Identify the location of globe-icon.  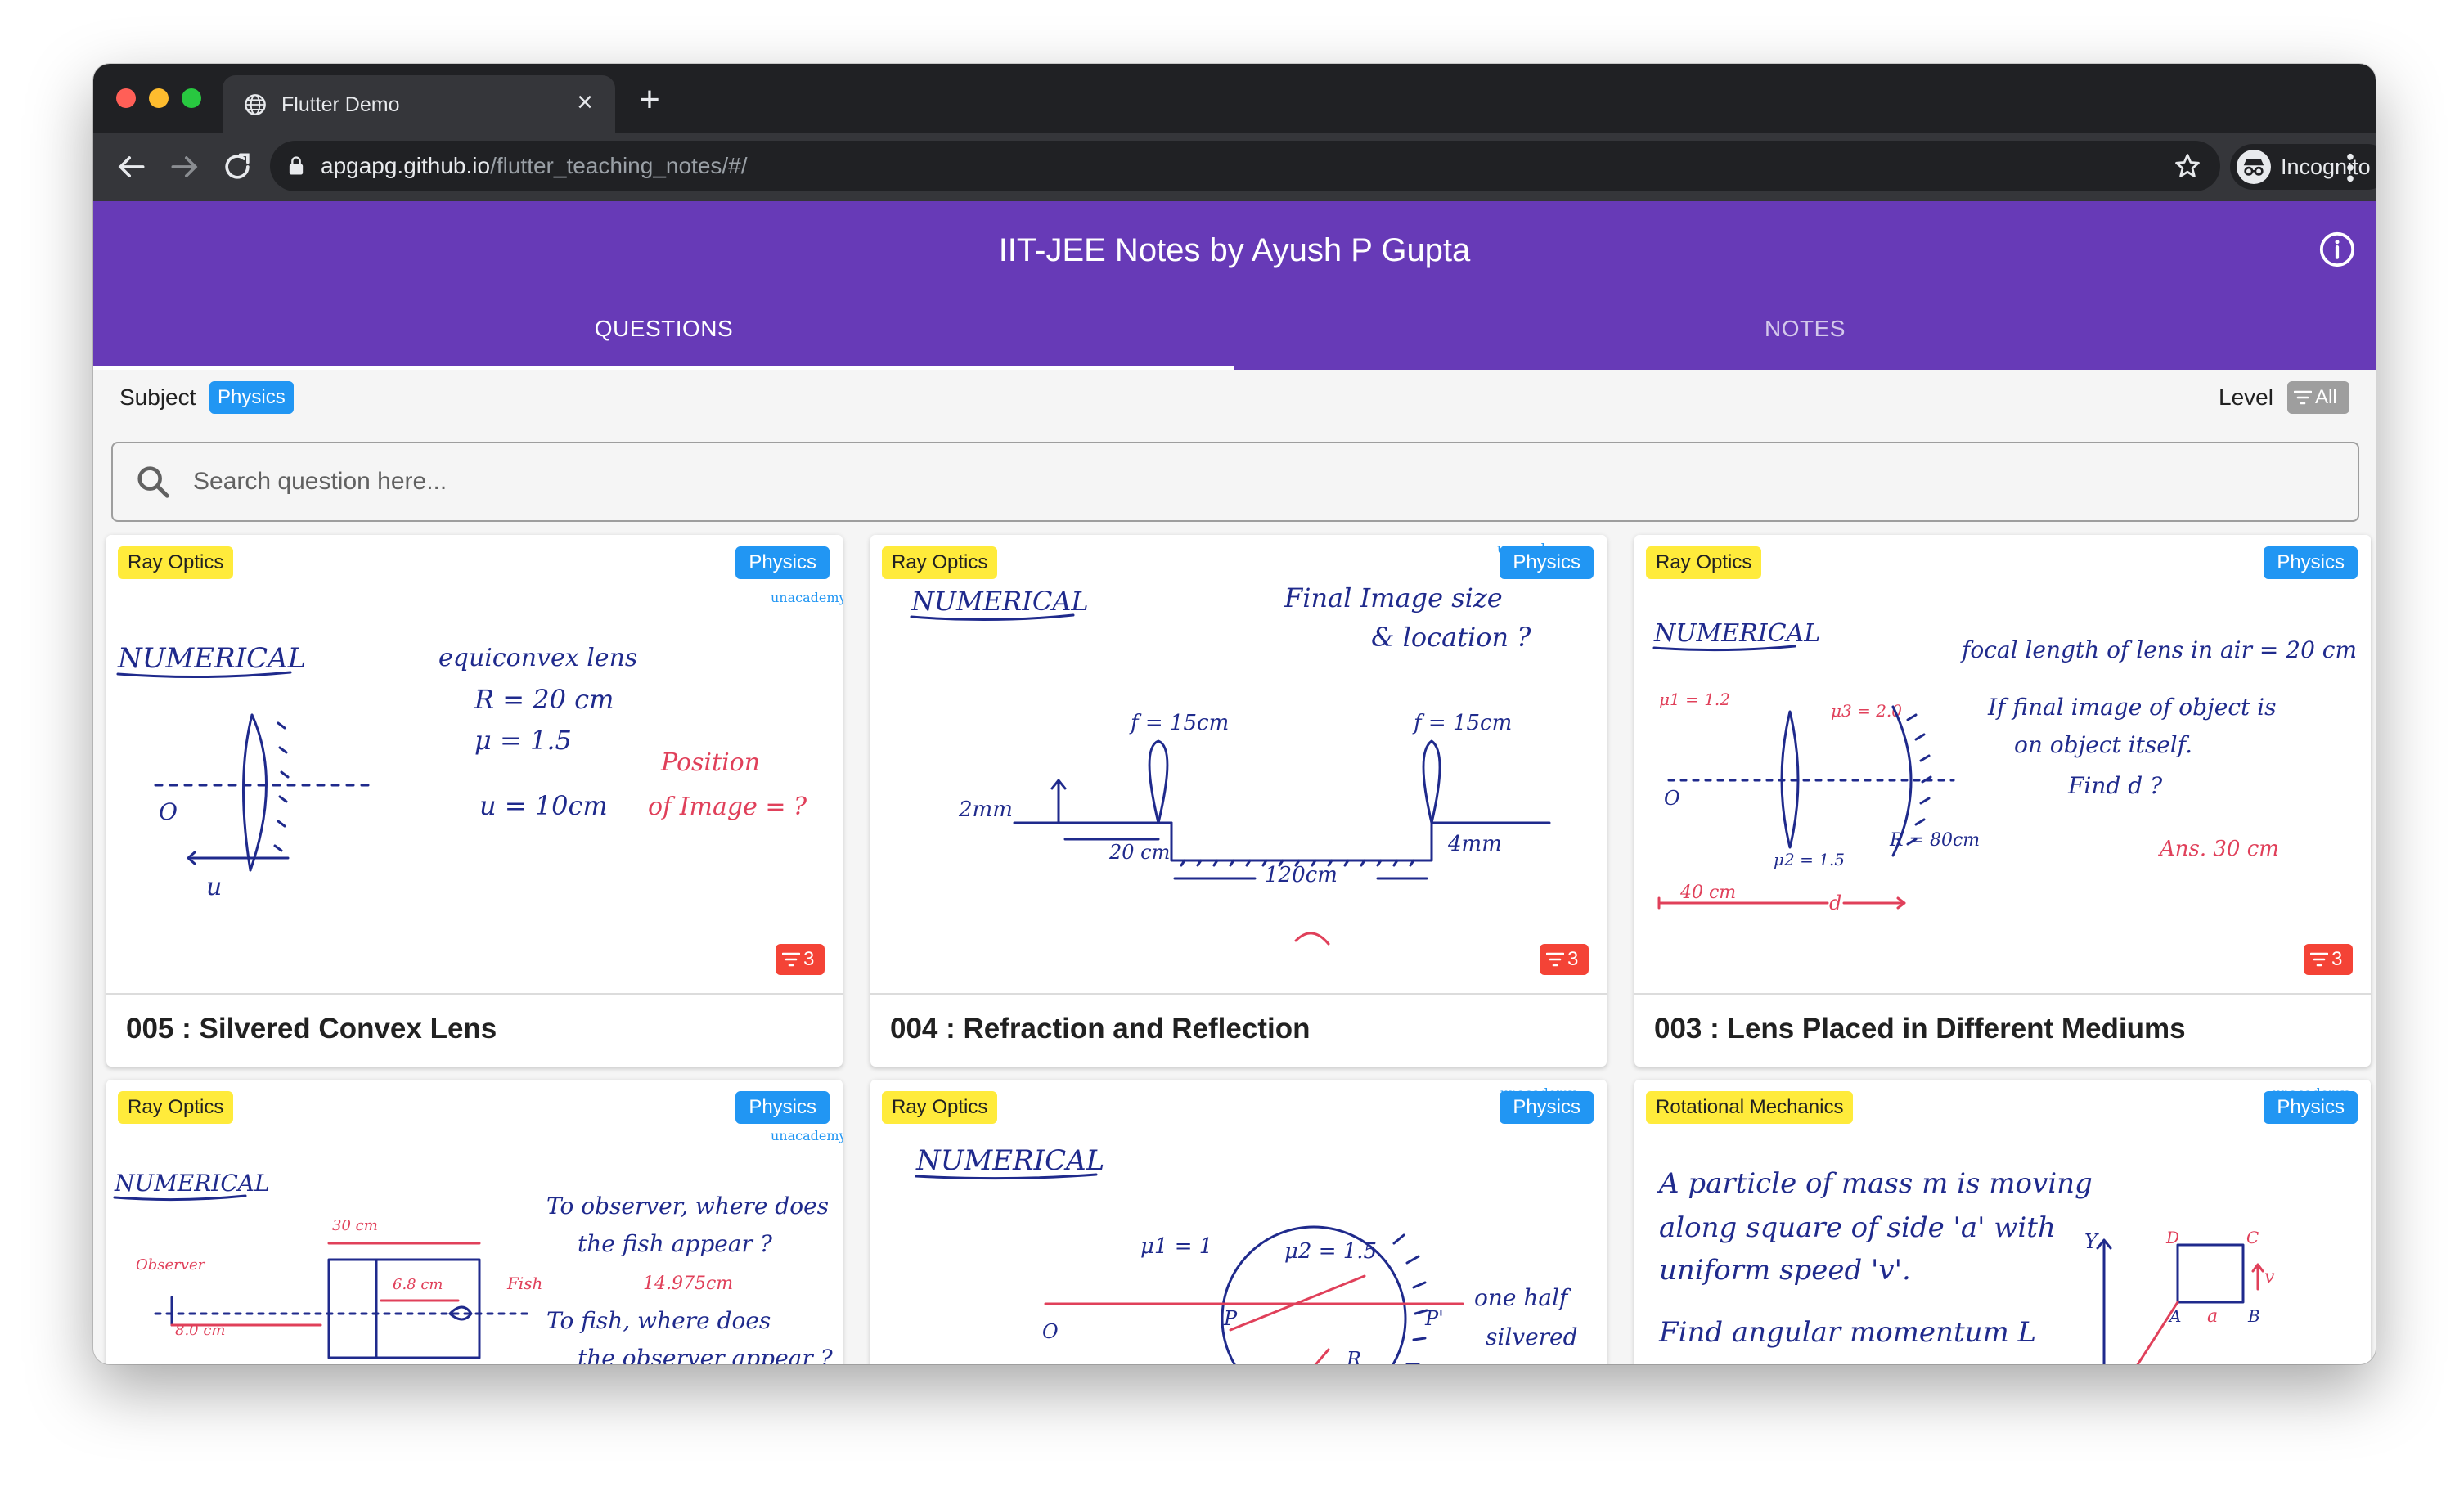
(255, 104).